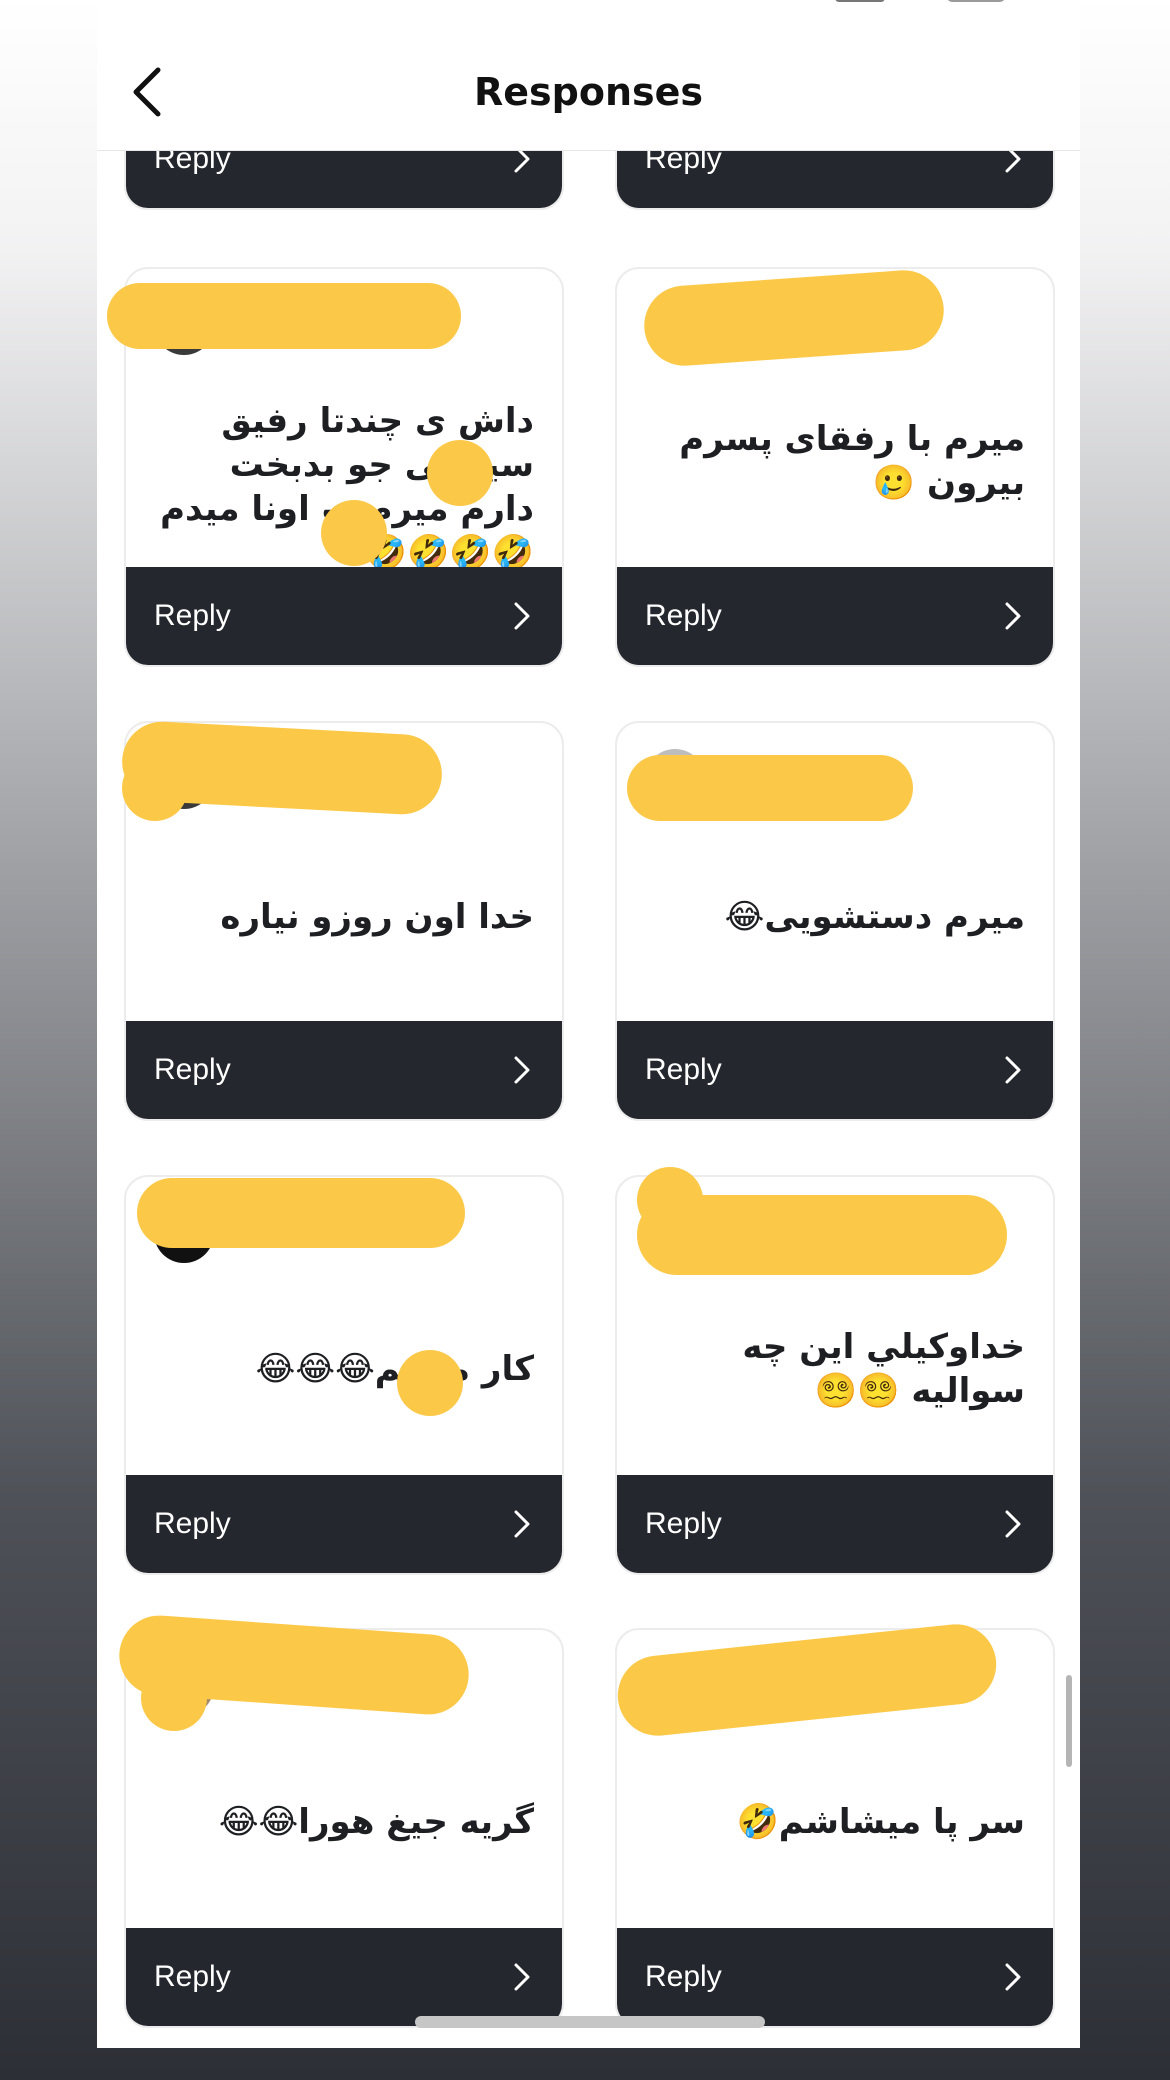  Describe the element at coordinates (588, 4) in the screenshot. I see `status-bar` at that location.